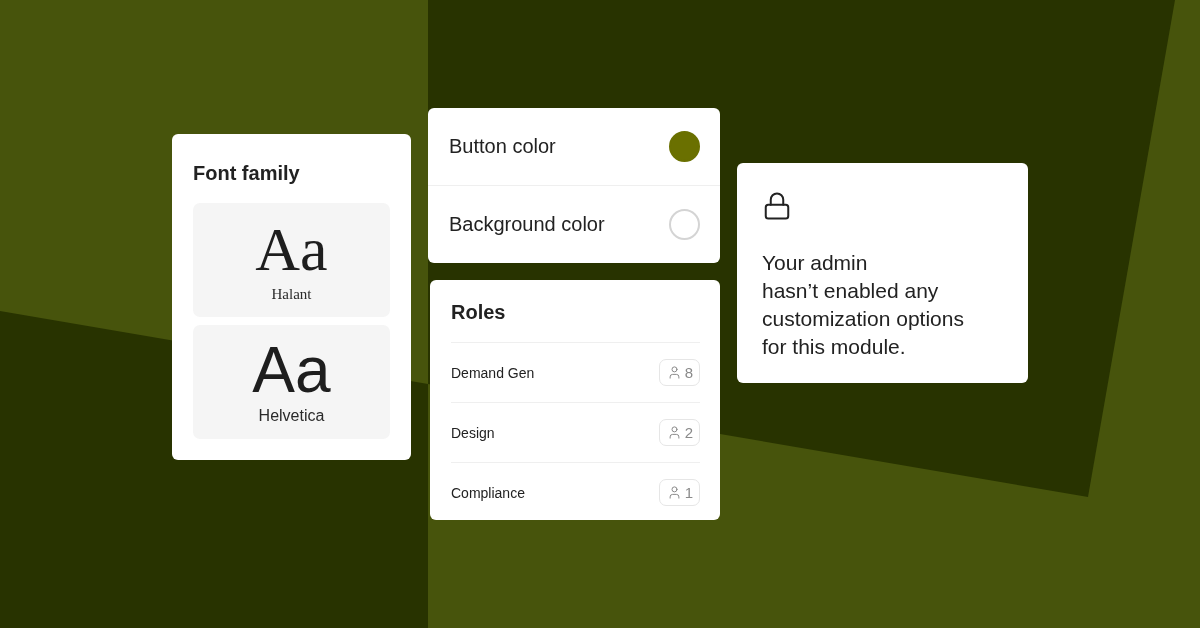  I want to click on lock-icon, so click(777, 206).